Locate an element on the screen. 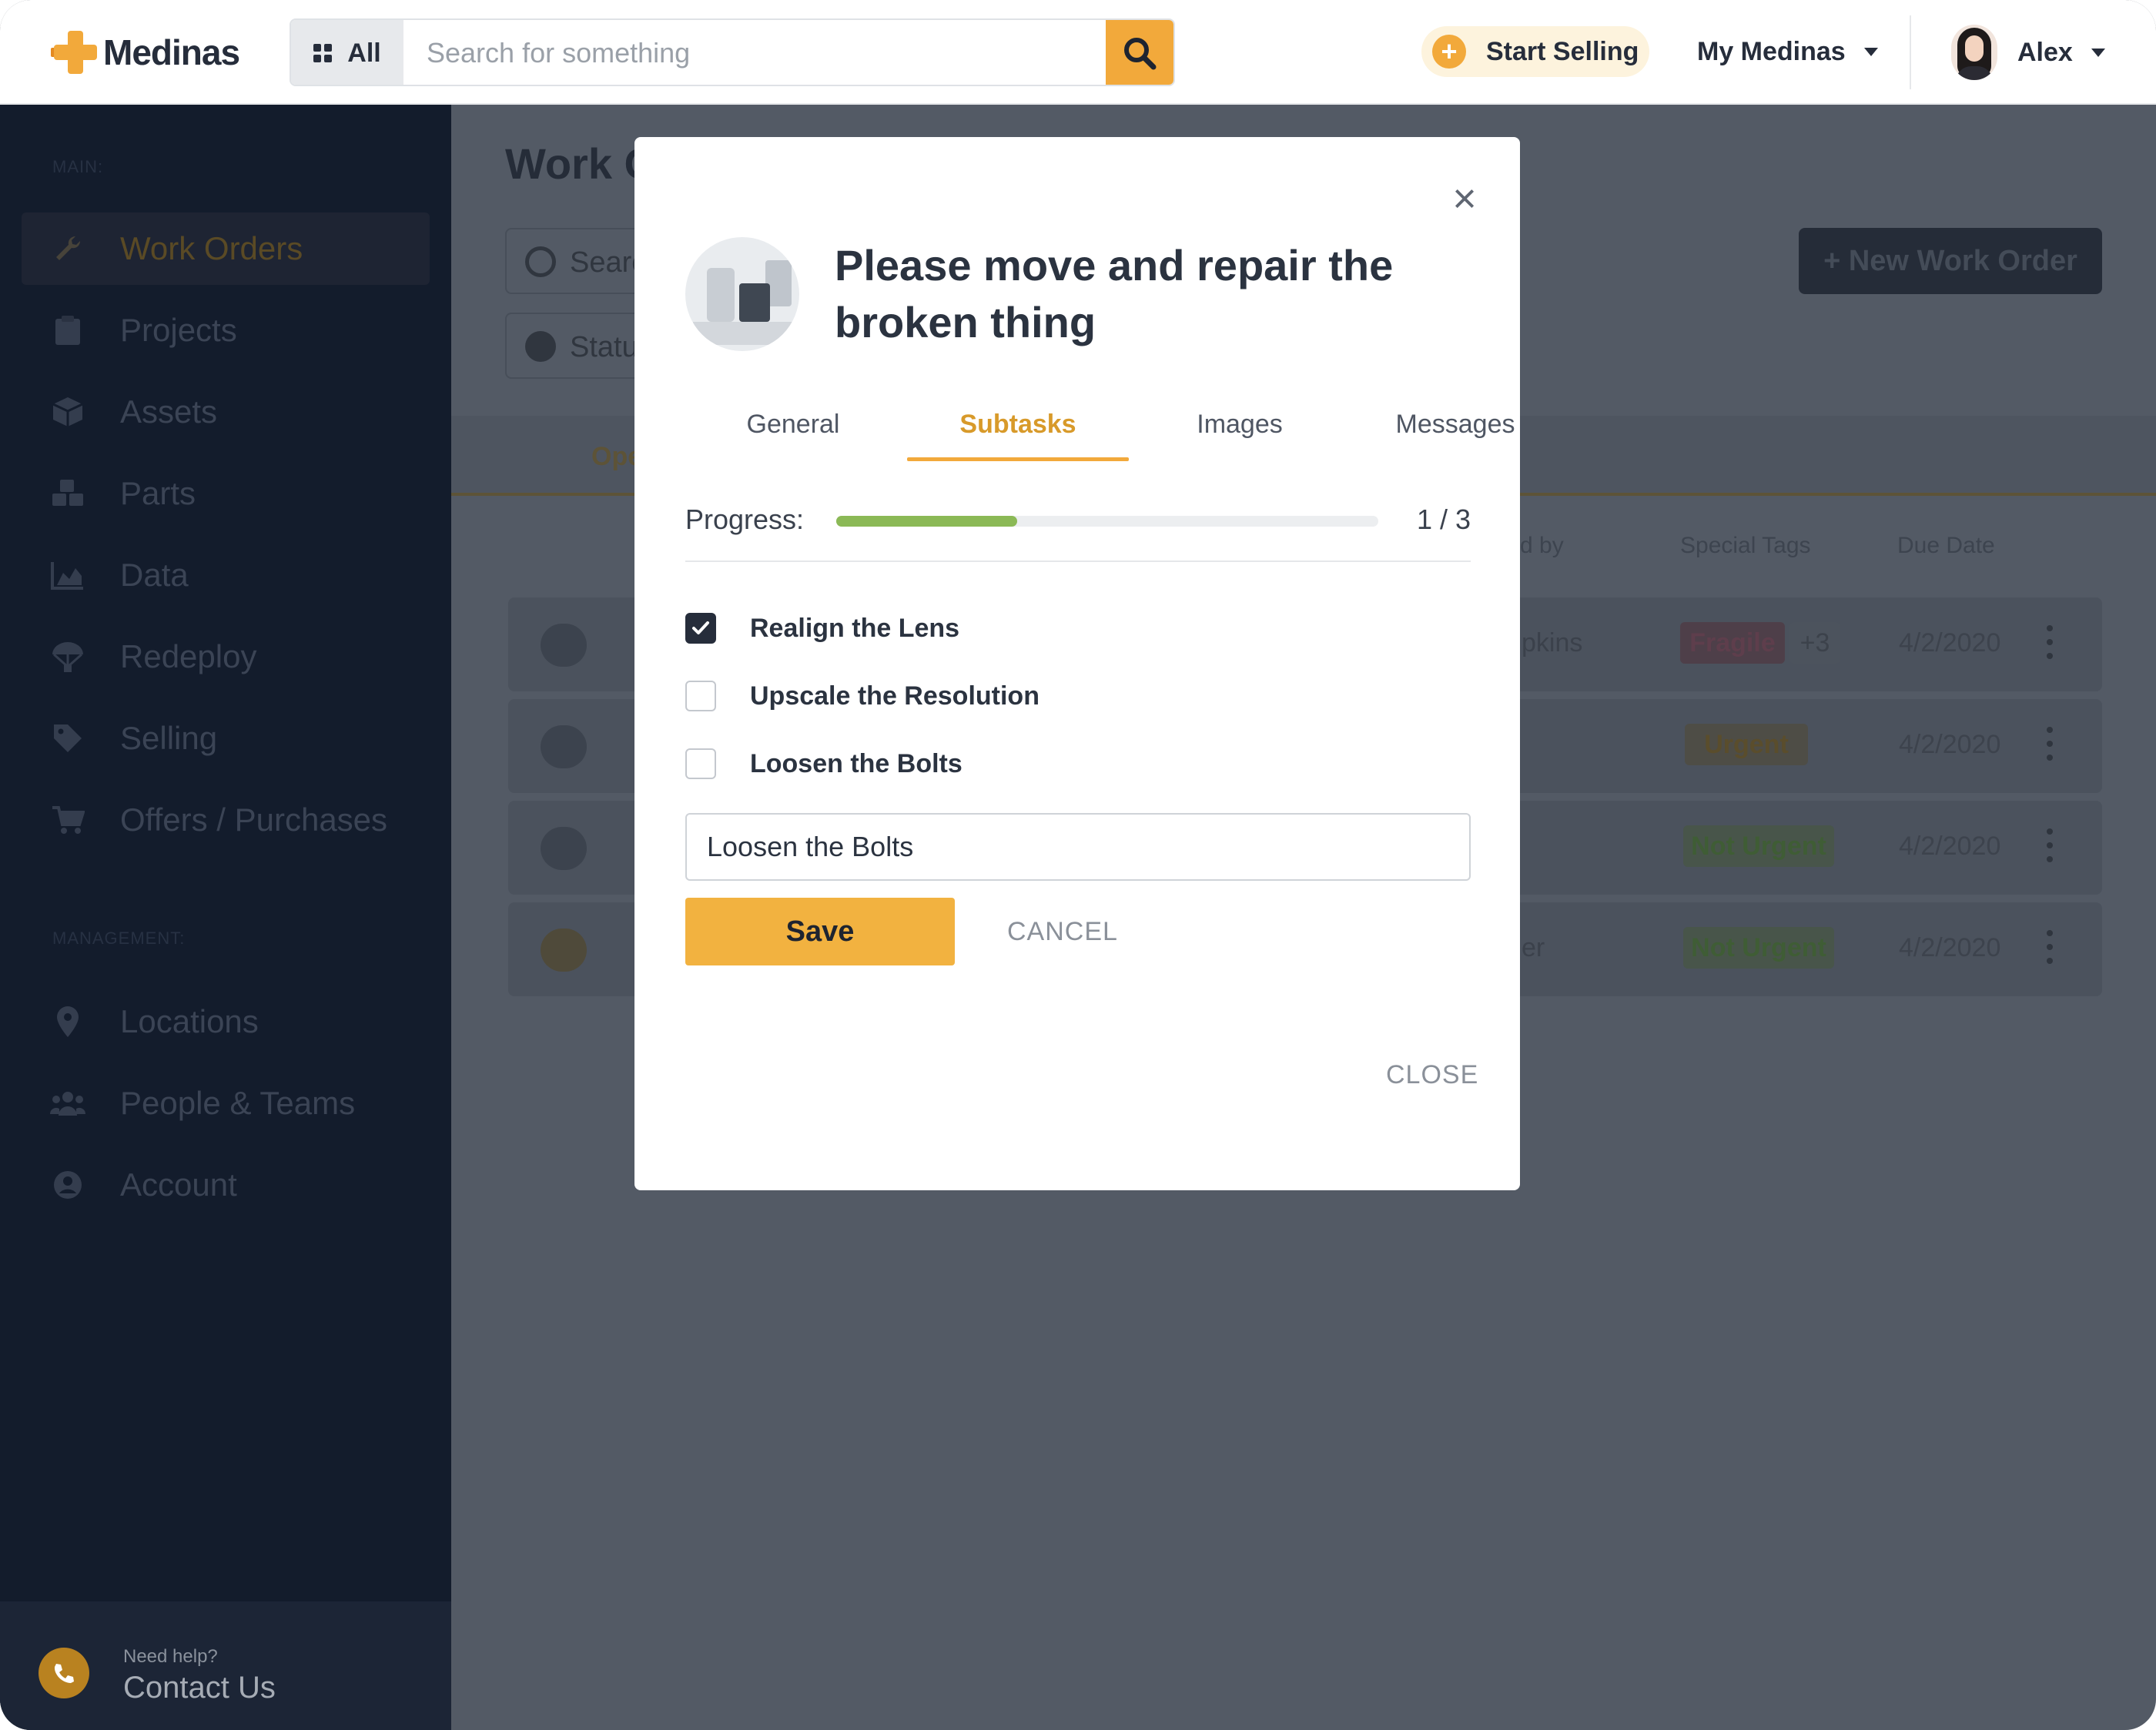 The image size is (2156, 1730). sidebar-item-data: Data is located at coordinates (226, 575).